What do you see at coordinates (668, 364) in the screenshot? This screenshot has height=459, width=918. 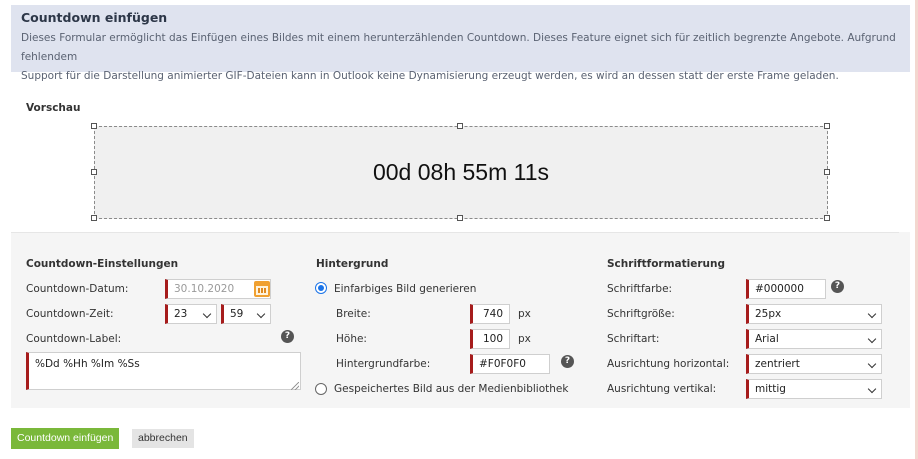 I see `align-horizontal-label: Ausrichtung horizontal:` at bounding box center [668, 364].